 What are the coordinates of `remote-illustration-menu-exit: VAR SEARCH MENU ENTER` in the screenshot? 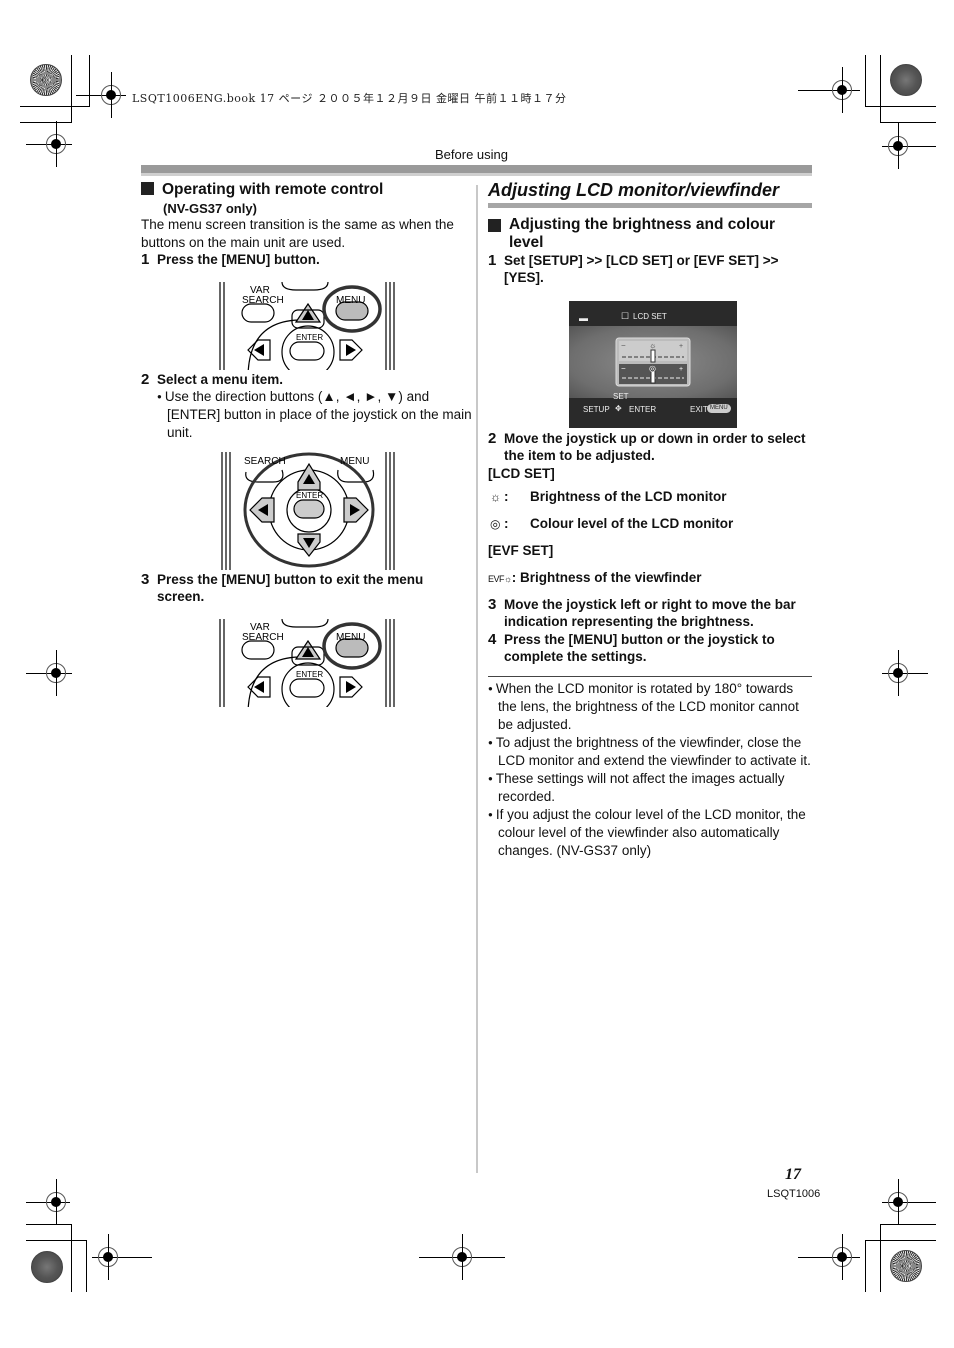 It's located at (307, 663).